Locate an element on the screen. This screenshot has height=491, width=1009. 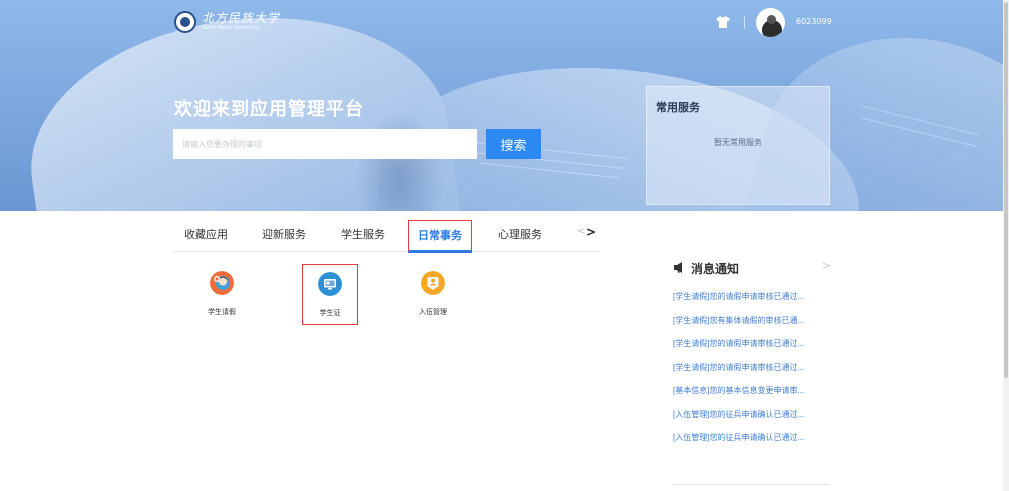
tab-student-services: 学生服务 is located at coordinates (363, 235).